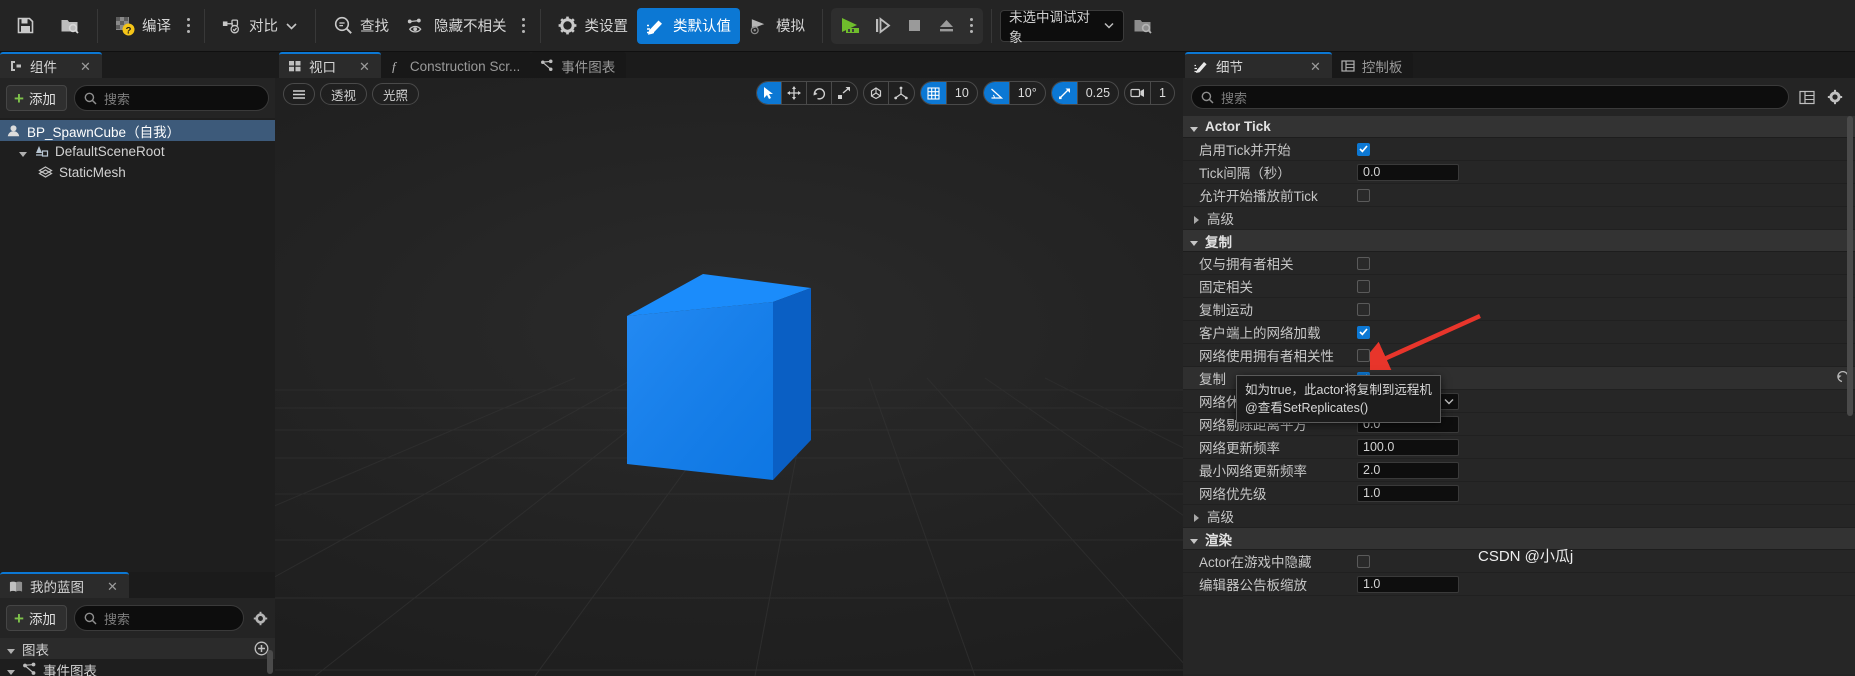  I want to click on property-row: 网络使用拥有者相关性, so click(1519, 355).